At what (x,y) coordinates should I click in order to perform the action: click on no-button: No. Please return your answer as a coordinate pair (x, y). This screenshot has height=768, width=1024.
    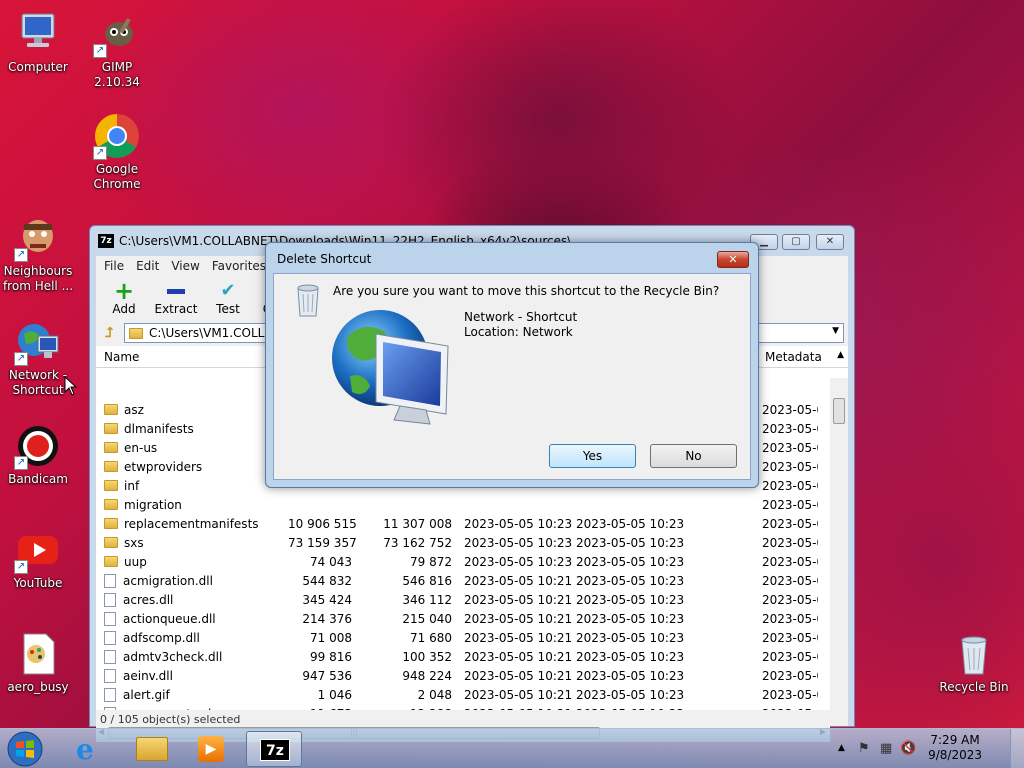
    Looking at the image, I should click on (693, 456).